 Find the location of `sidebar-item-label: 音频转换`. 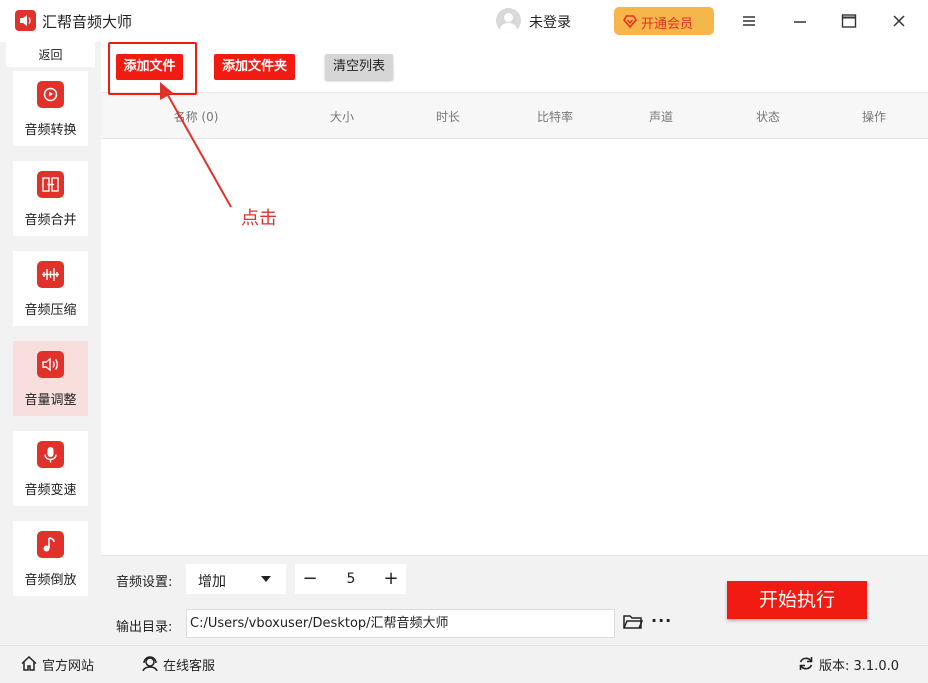

sidebar-item-label: 音频转换 is located at coordinates (50, 130).